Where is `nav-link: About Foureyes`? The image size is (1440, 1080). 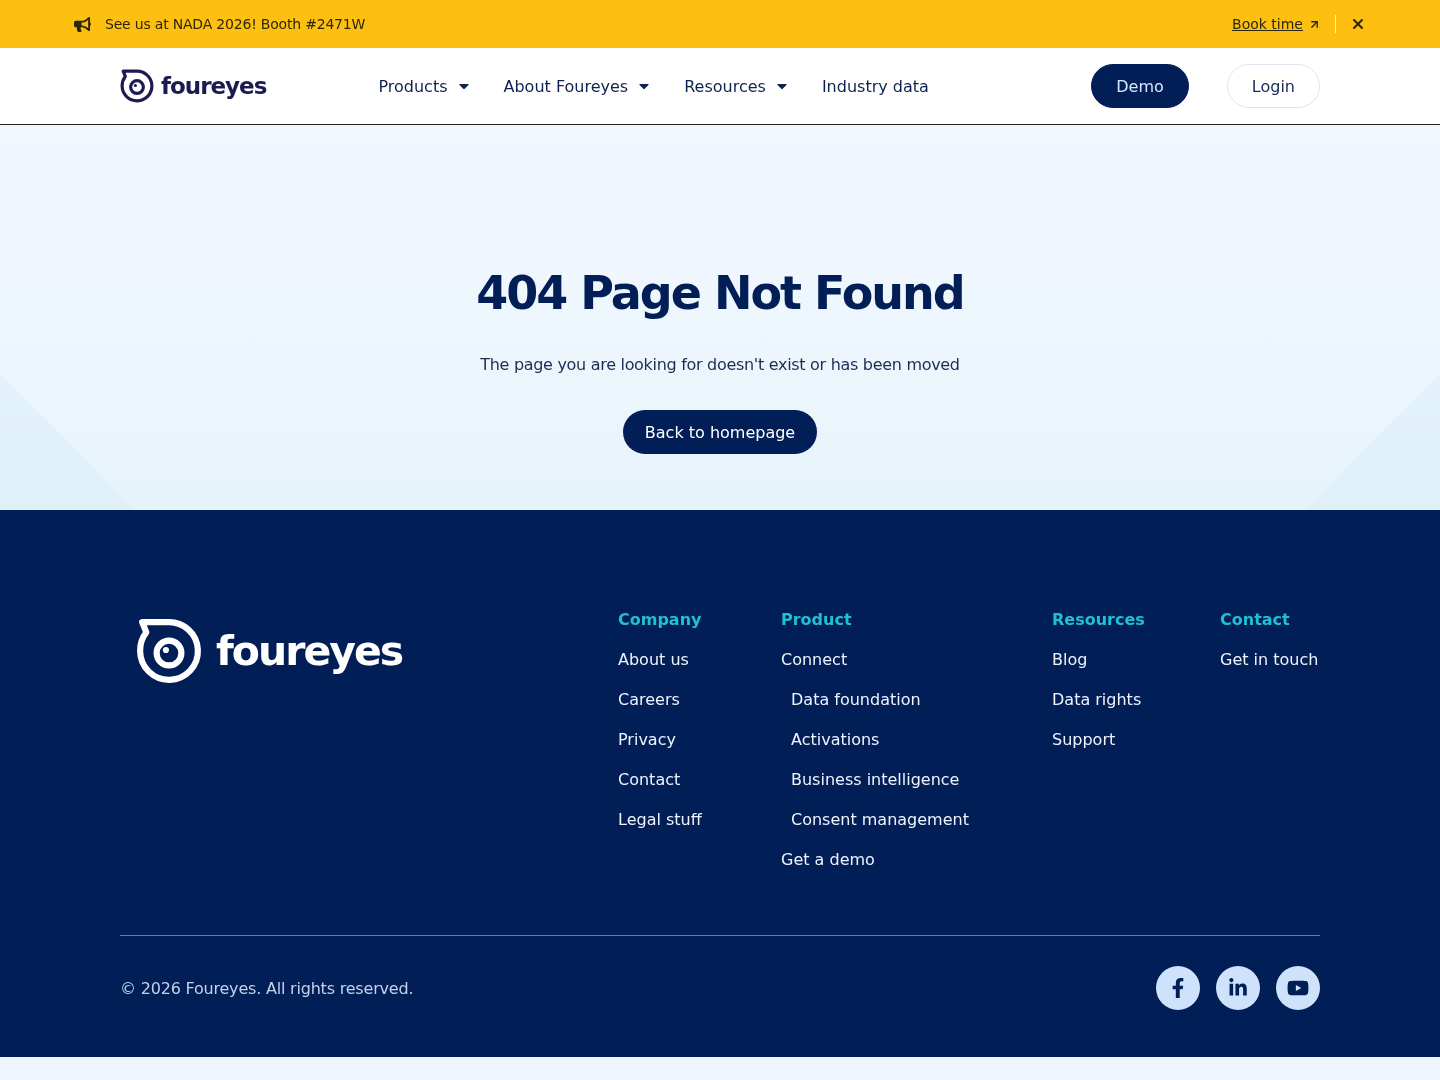 nav-link: About Foureyes is located at coordinates (578, 86).